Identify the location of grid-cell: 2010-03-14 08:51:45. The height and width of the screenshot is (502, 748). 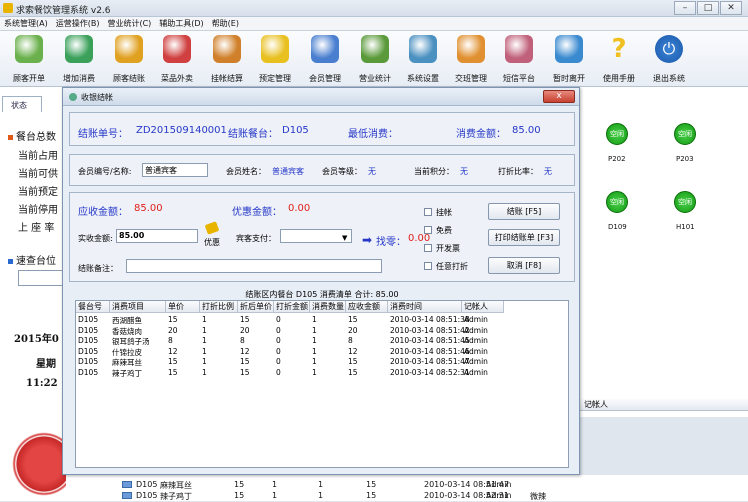
(430, 340).